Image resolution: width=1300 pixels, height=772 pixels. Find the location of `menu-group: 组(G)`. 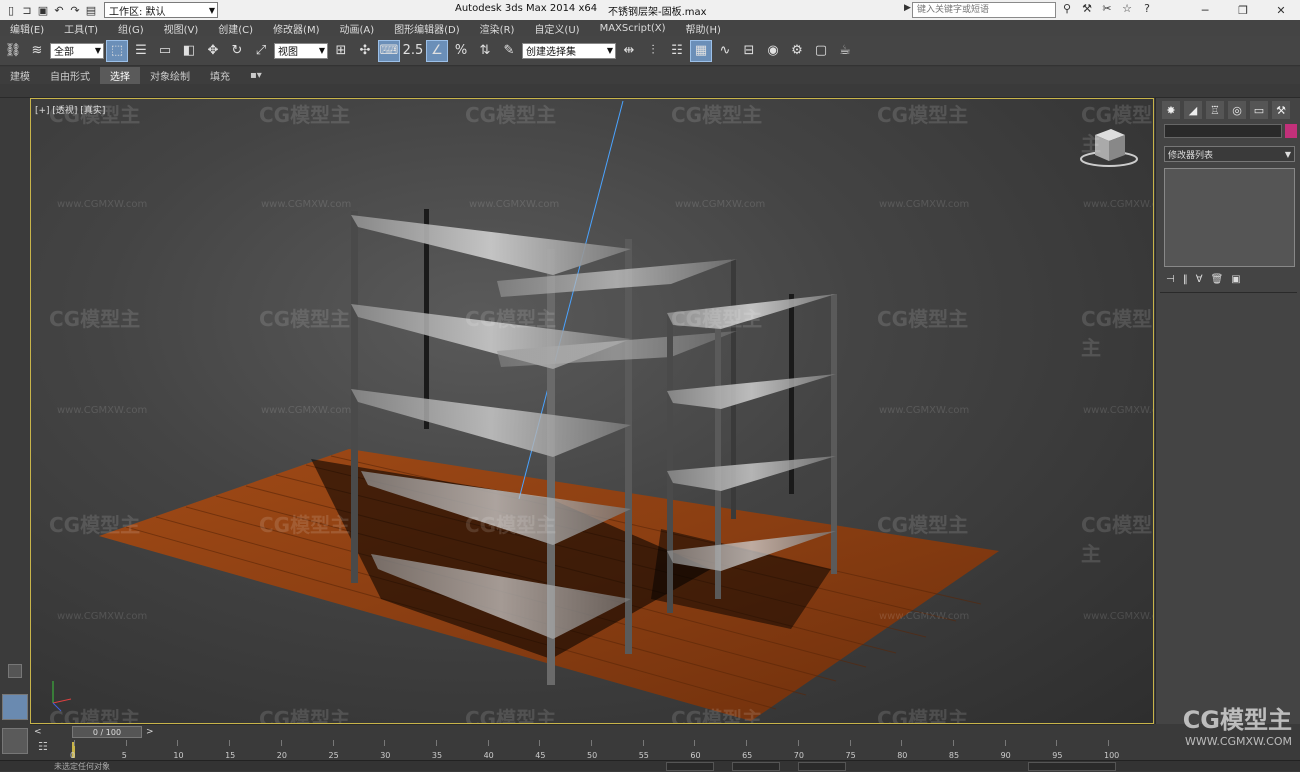

menu-group: 组(G) is located at coordinates (131, 28).